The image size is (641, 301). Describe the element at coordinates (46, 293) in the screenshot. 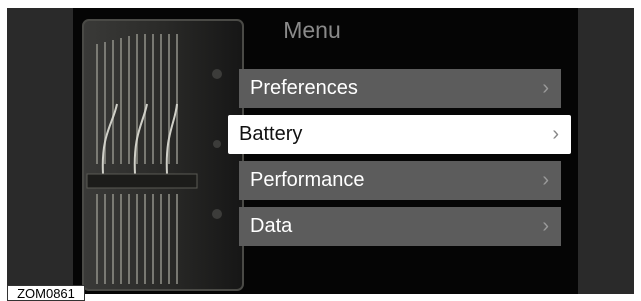

I see `figure-code-label: ZOM0861` at that location.